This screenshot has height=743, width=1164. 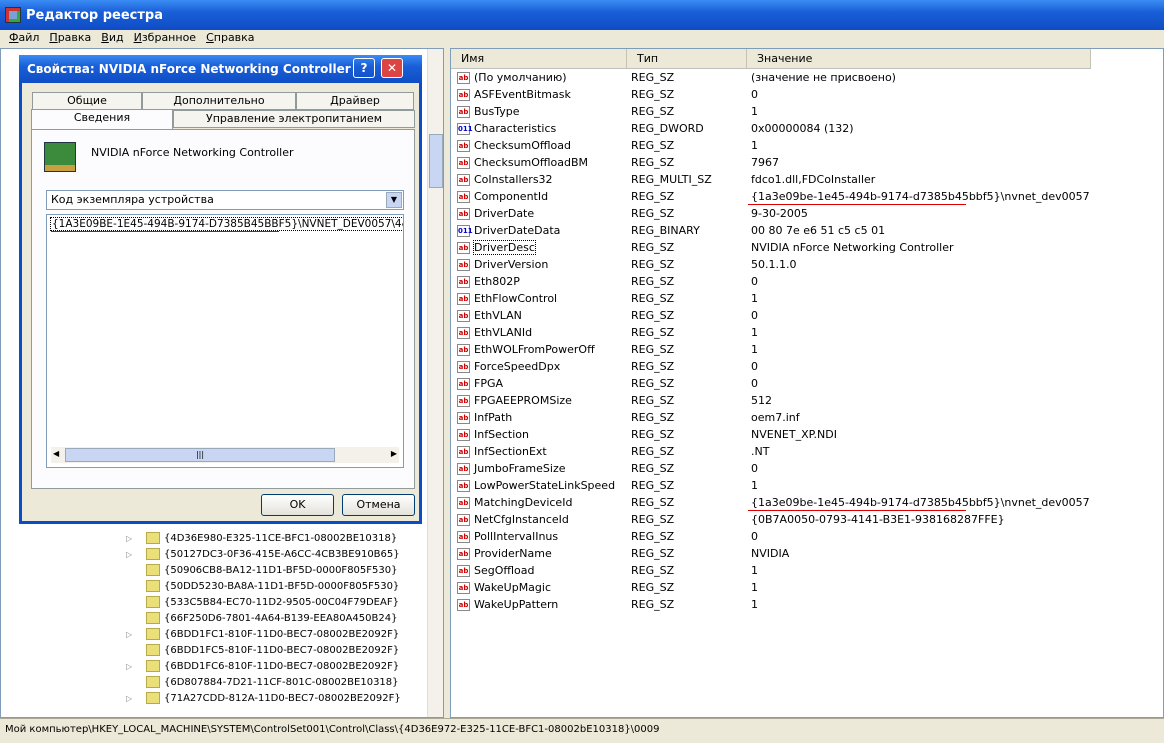 What do you see at coordinates (807, 400) in the screenshot?
I see `list-item: ab FPGAEEPROMSize REG_SZ 512` at bounding box center [807, 400].